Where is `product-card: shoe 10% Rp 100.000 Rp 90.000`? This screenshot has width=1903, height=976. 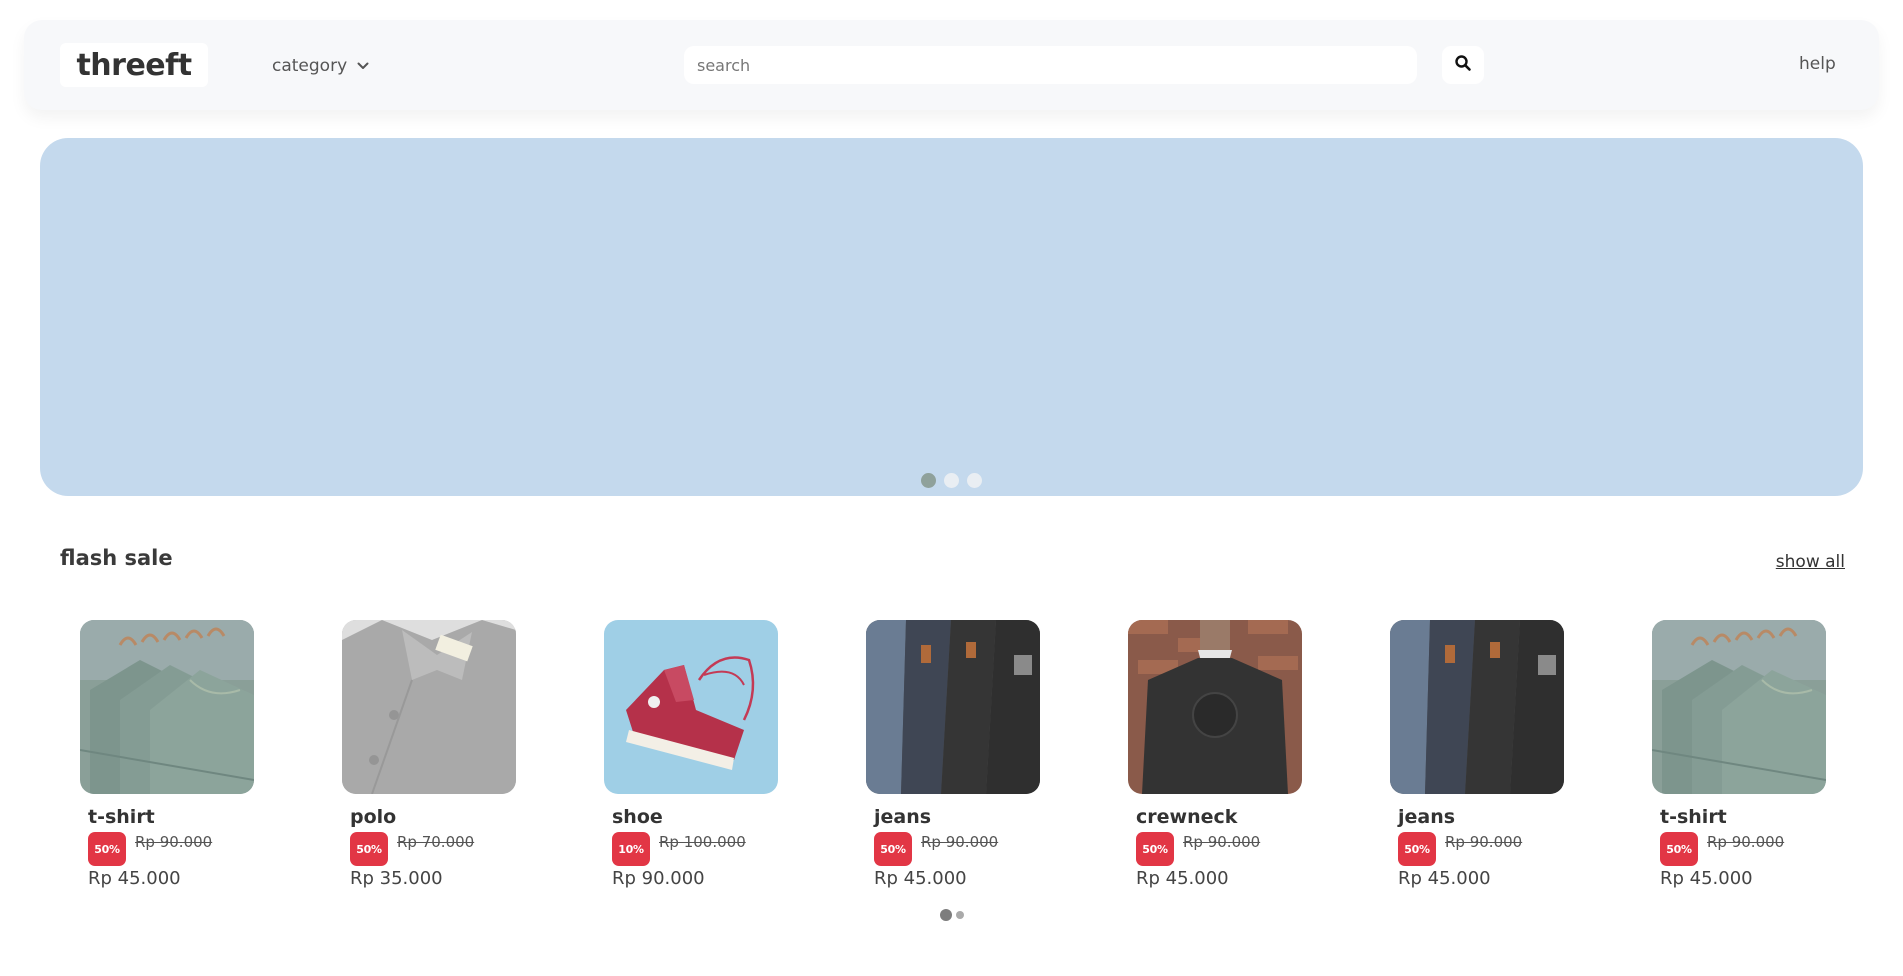 product-card: shoe 10% Rp 100.000 Rp 90.000 is located at coordinates (704, 754).